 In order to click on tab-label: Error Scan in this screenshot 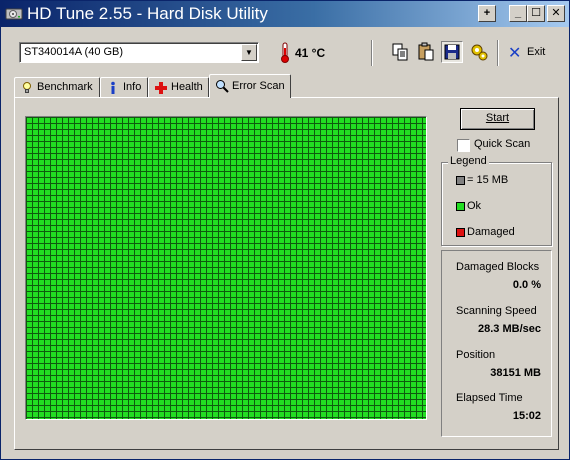, I will do `click(258, 86)`.